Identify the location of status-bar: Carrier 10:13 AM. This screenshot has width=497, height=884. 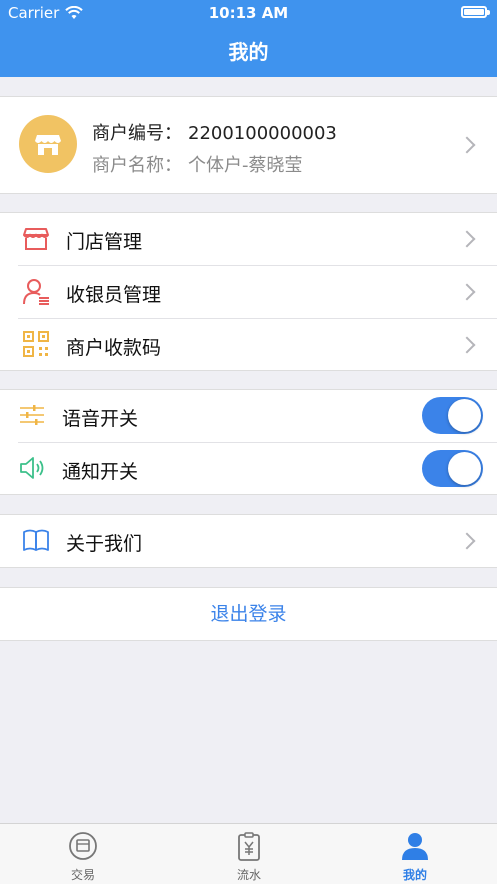
(248, 13).